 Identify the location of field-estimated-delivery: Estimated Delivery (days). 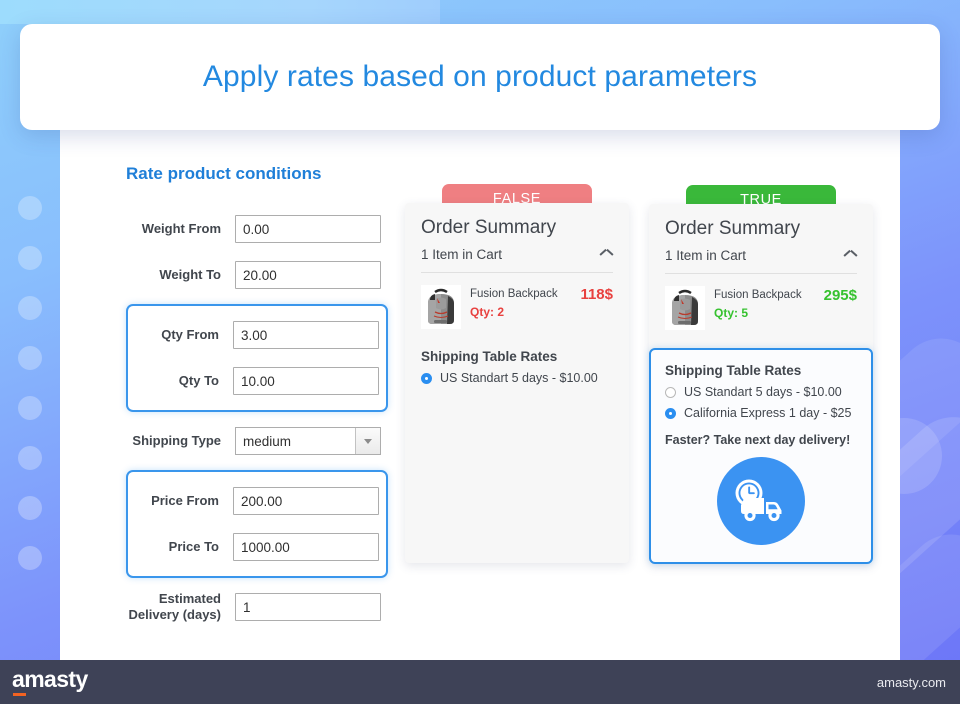
(253, 607).